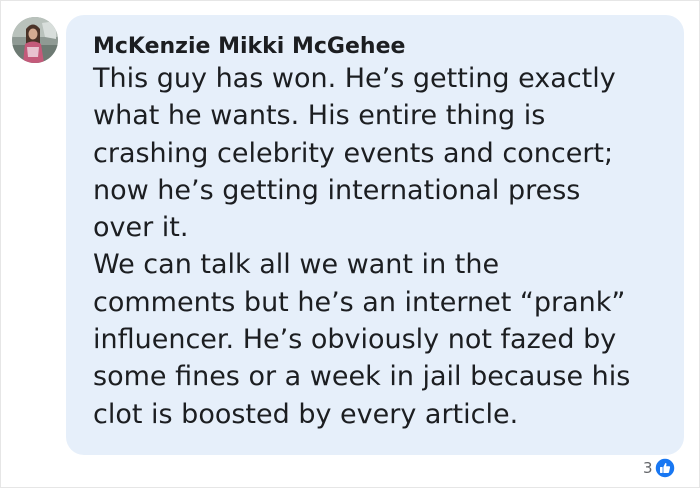 The width and height of the screenshot is (700, 488). I want to click on reaction-summary: 3, so click(659, 468).